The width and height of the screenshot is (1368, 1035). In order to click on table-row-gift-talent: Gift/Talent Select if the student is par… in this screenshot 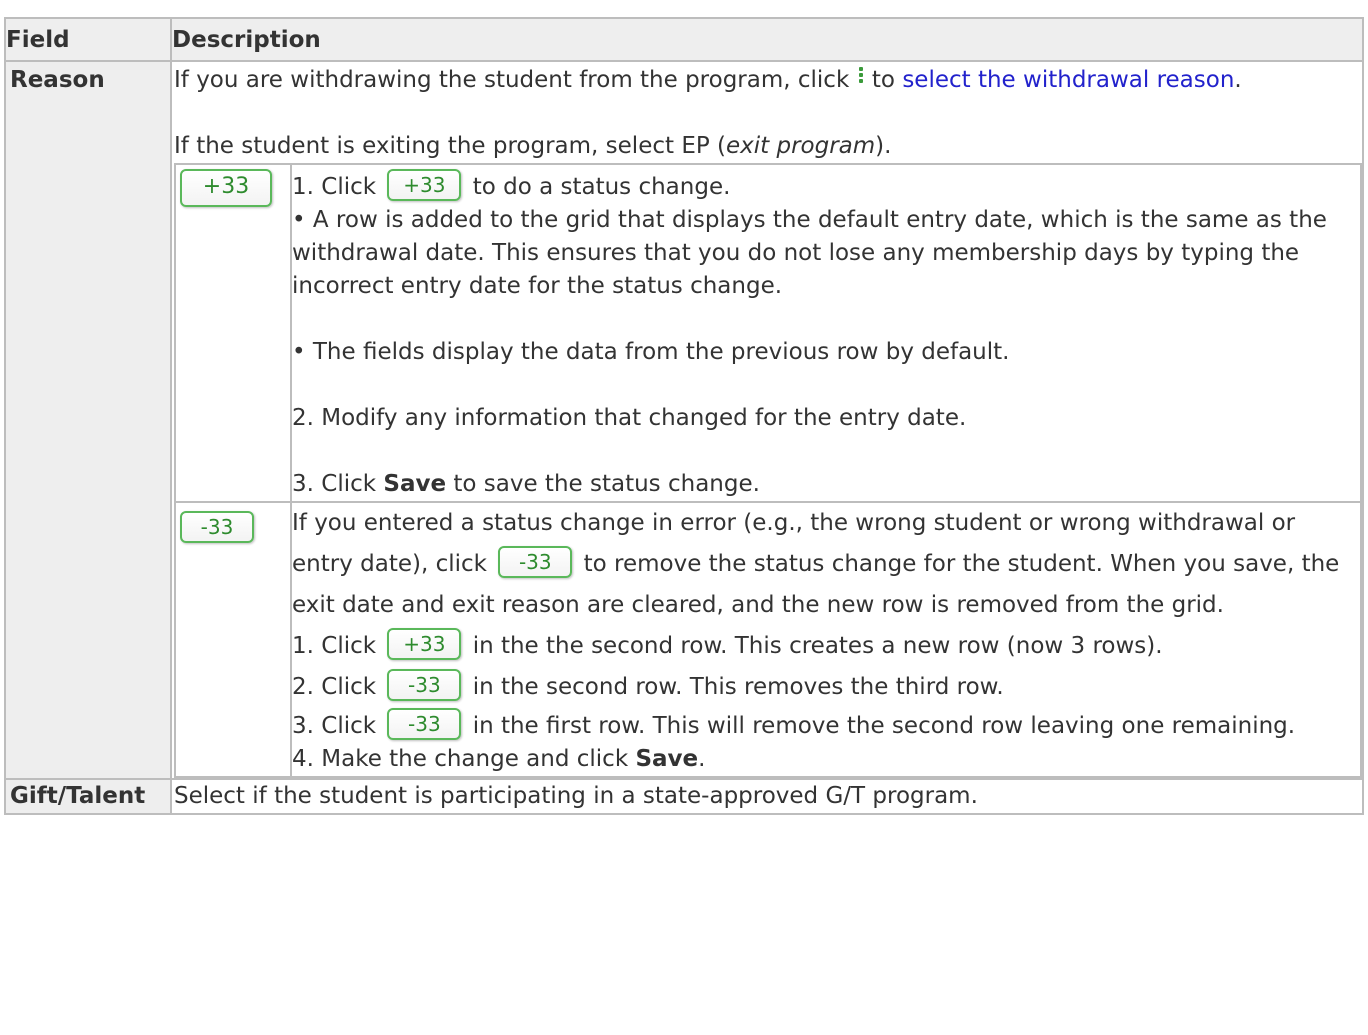, I will do `click(684, 796)`.